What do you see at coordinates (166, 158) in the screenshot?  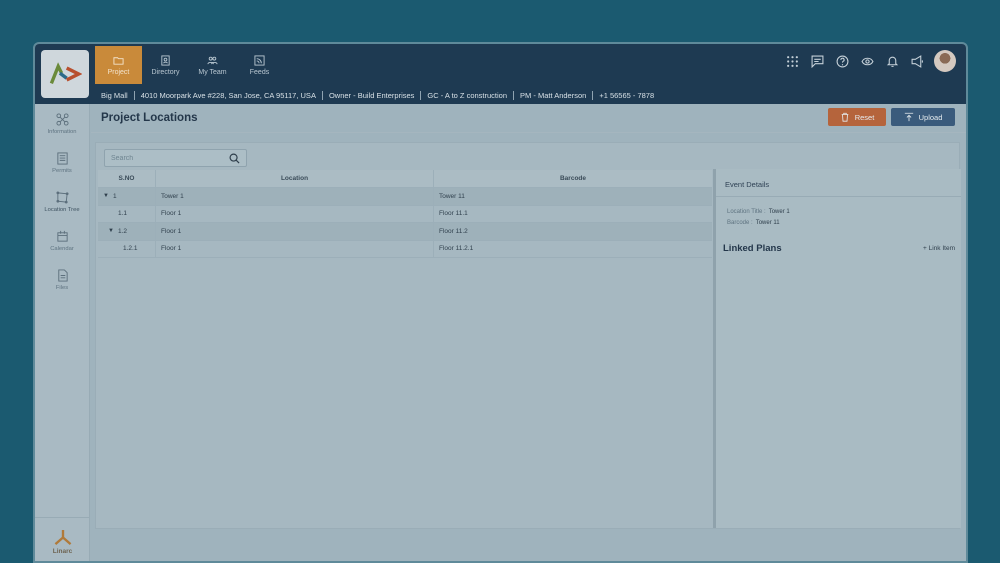 I see `search-input` at bounding box center [166, 158].